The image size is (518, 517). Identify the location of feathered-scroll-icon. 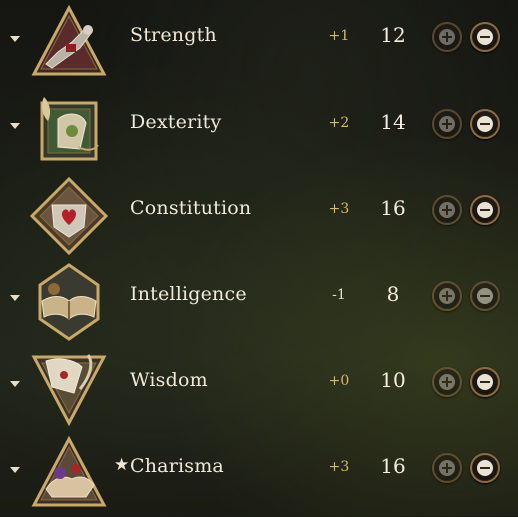
(69, 129).